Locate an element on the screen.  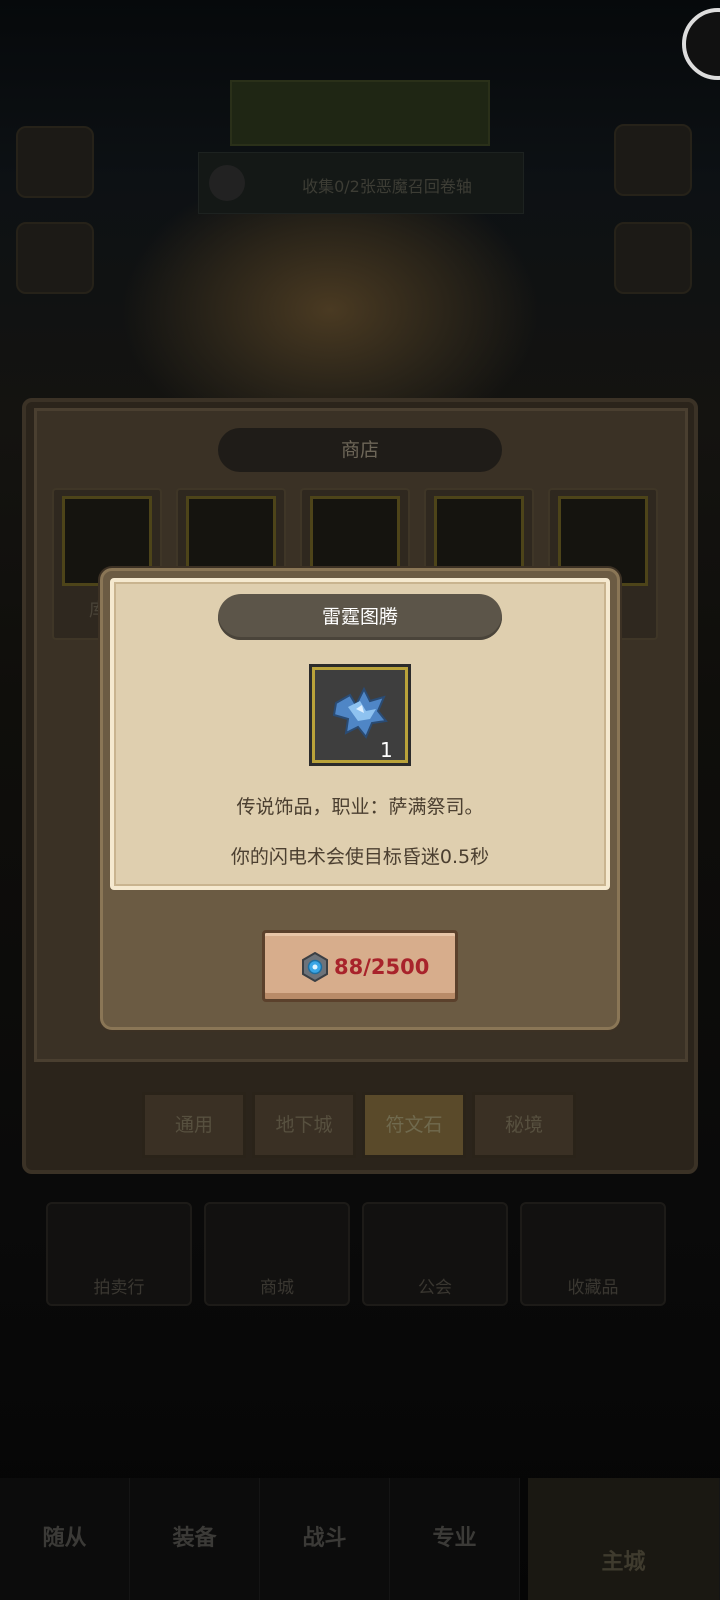
nav-battle: 战斗 is located at coordinates (325, 1539).